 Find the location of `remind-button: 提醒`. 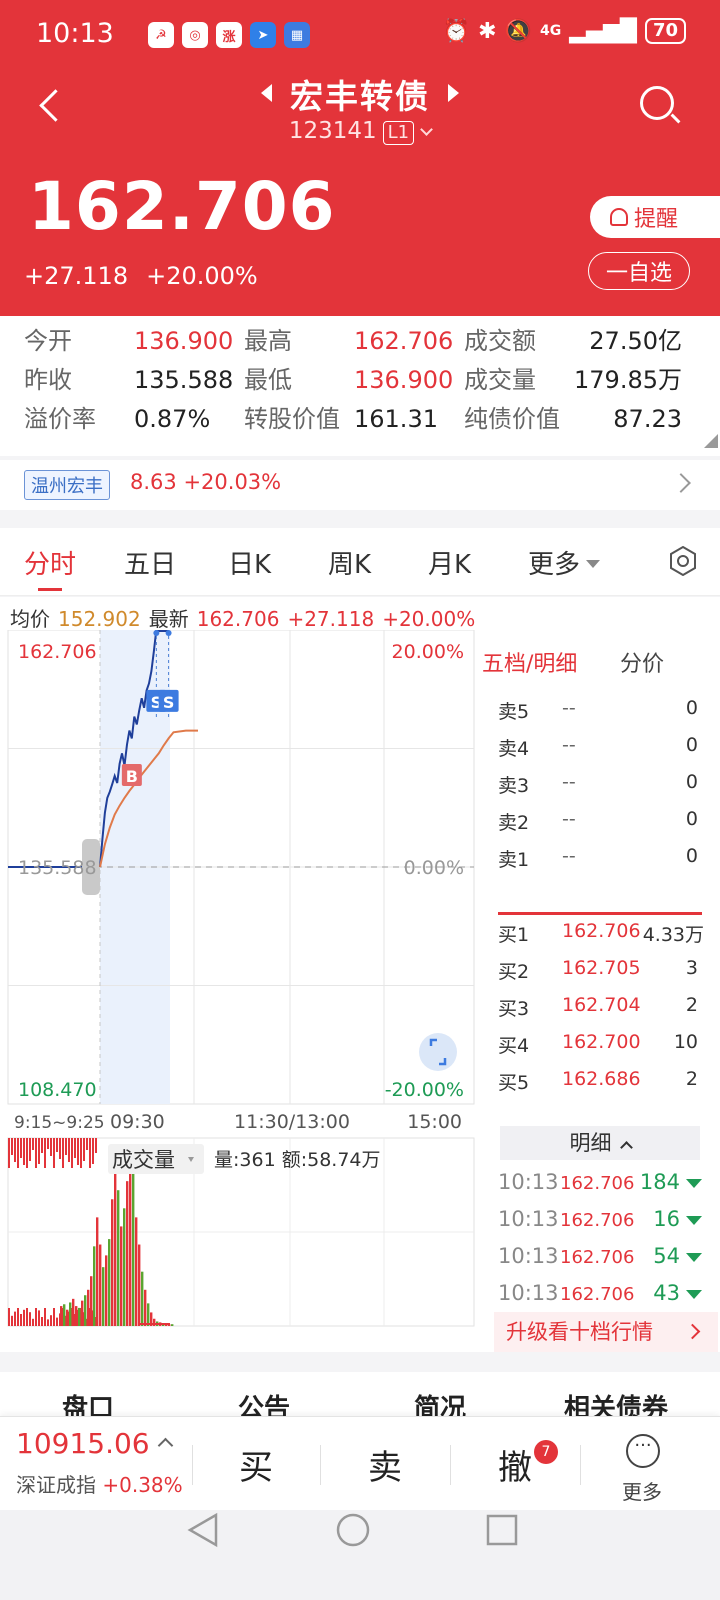

remind-button: 提醒 is located at coordinates (655, 217).